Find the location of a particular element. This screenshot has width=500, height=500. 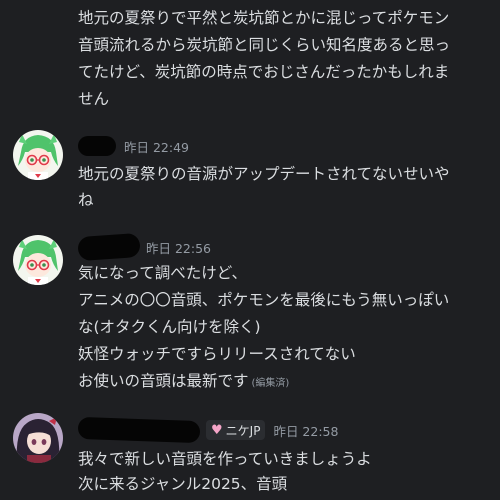

message-line-edited: お使いの音頭は最新です (編集済) is located at coordinates (183, 382).